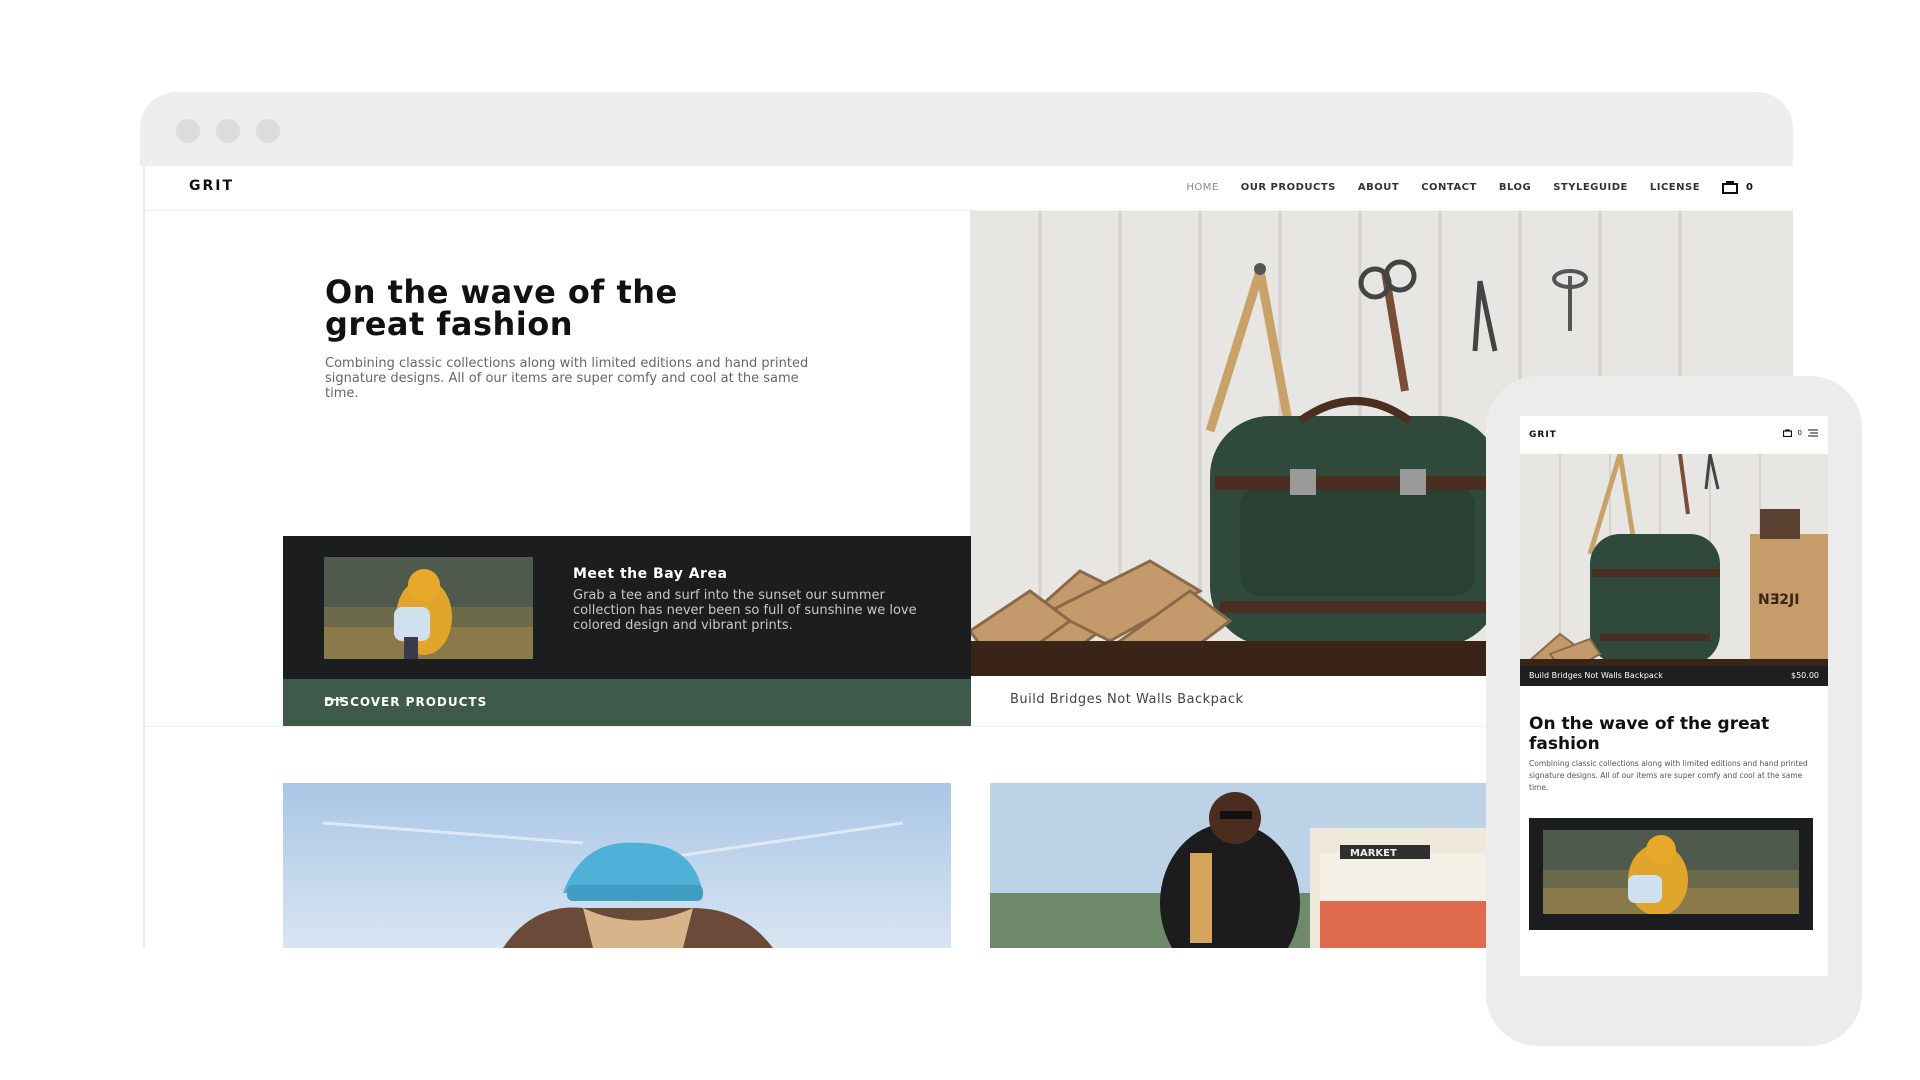 Image resolution: width=1920 pixels, height=1080 pixels. Describe the element at coordinates (966, 129) in the screenshot. I see `browser-toolbar` at that location.